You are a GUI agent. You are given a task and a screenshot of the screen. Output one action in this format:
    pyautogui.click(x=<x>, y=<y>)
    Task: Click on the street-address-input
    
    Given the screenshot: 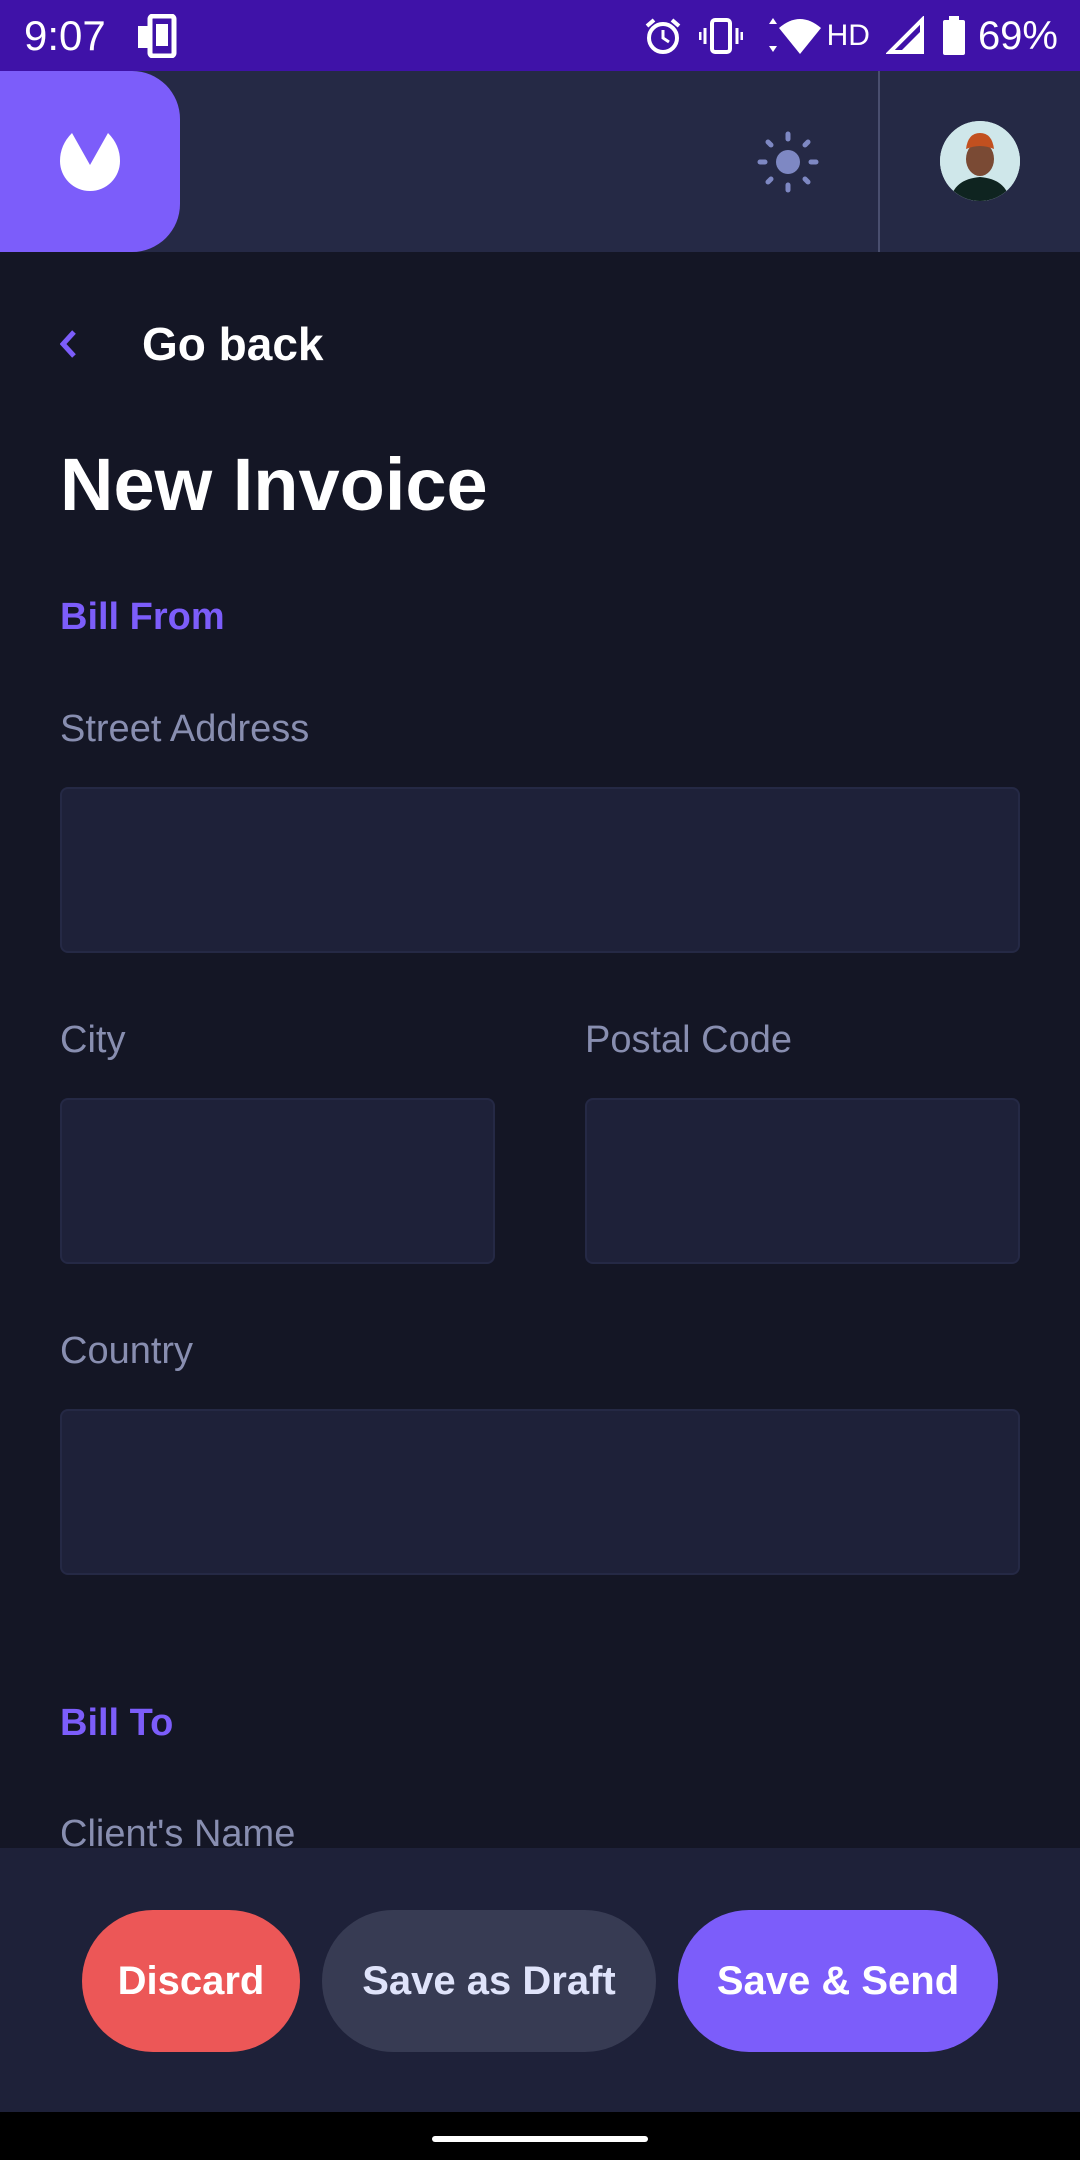 What is the action you would take?
    pyautogui.click(x=540, y=870)
    